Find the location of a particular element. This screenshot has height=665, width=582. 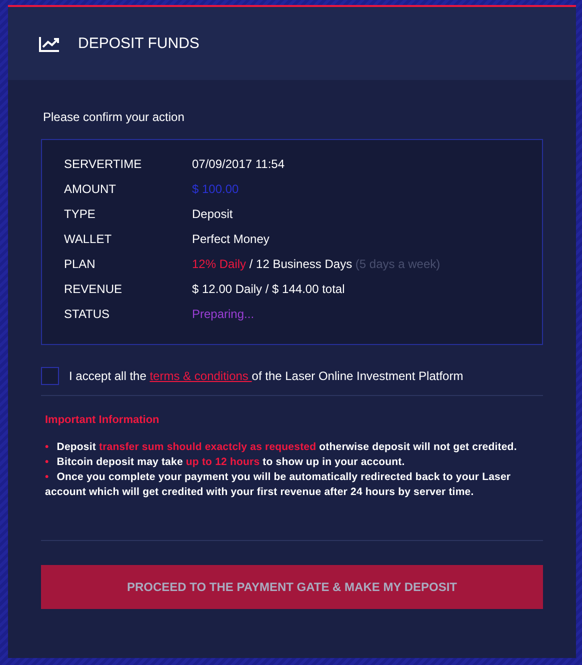

detail-value: Perfect Money is located at coordinates (231, 239).